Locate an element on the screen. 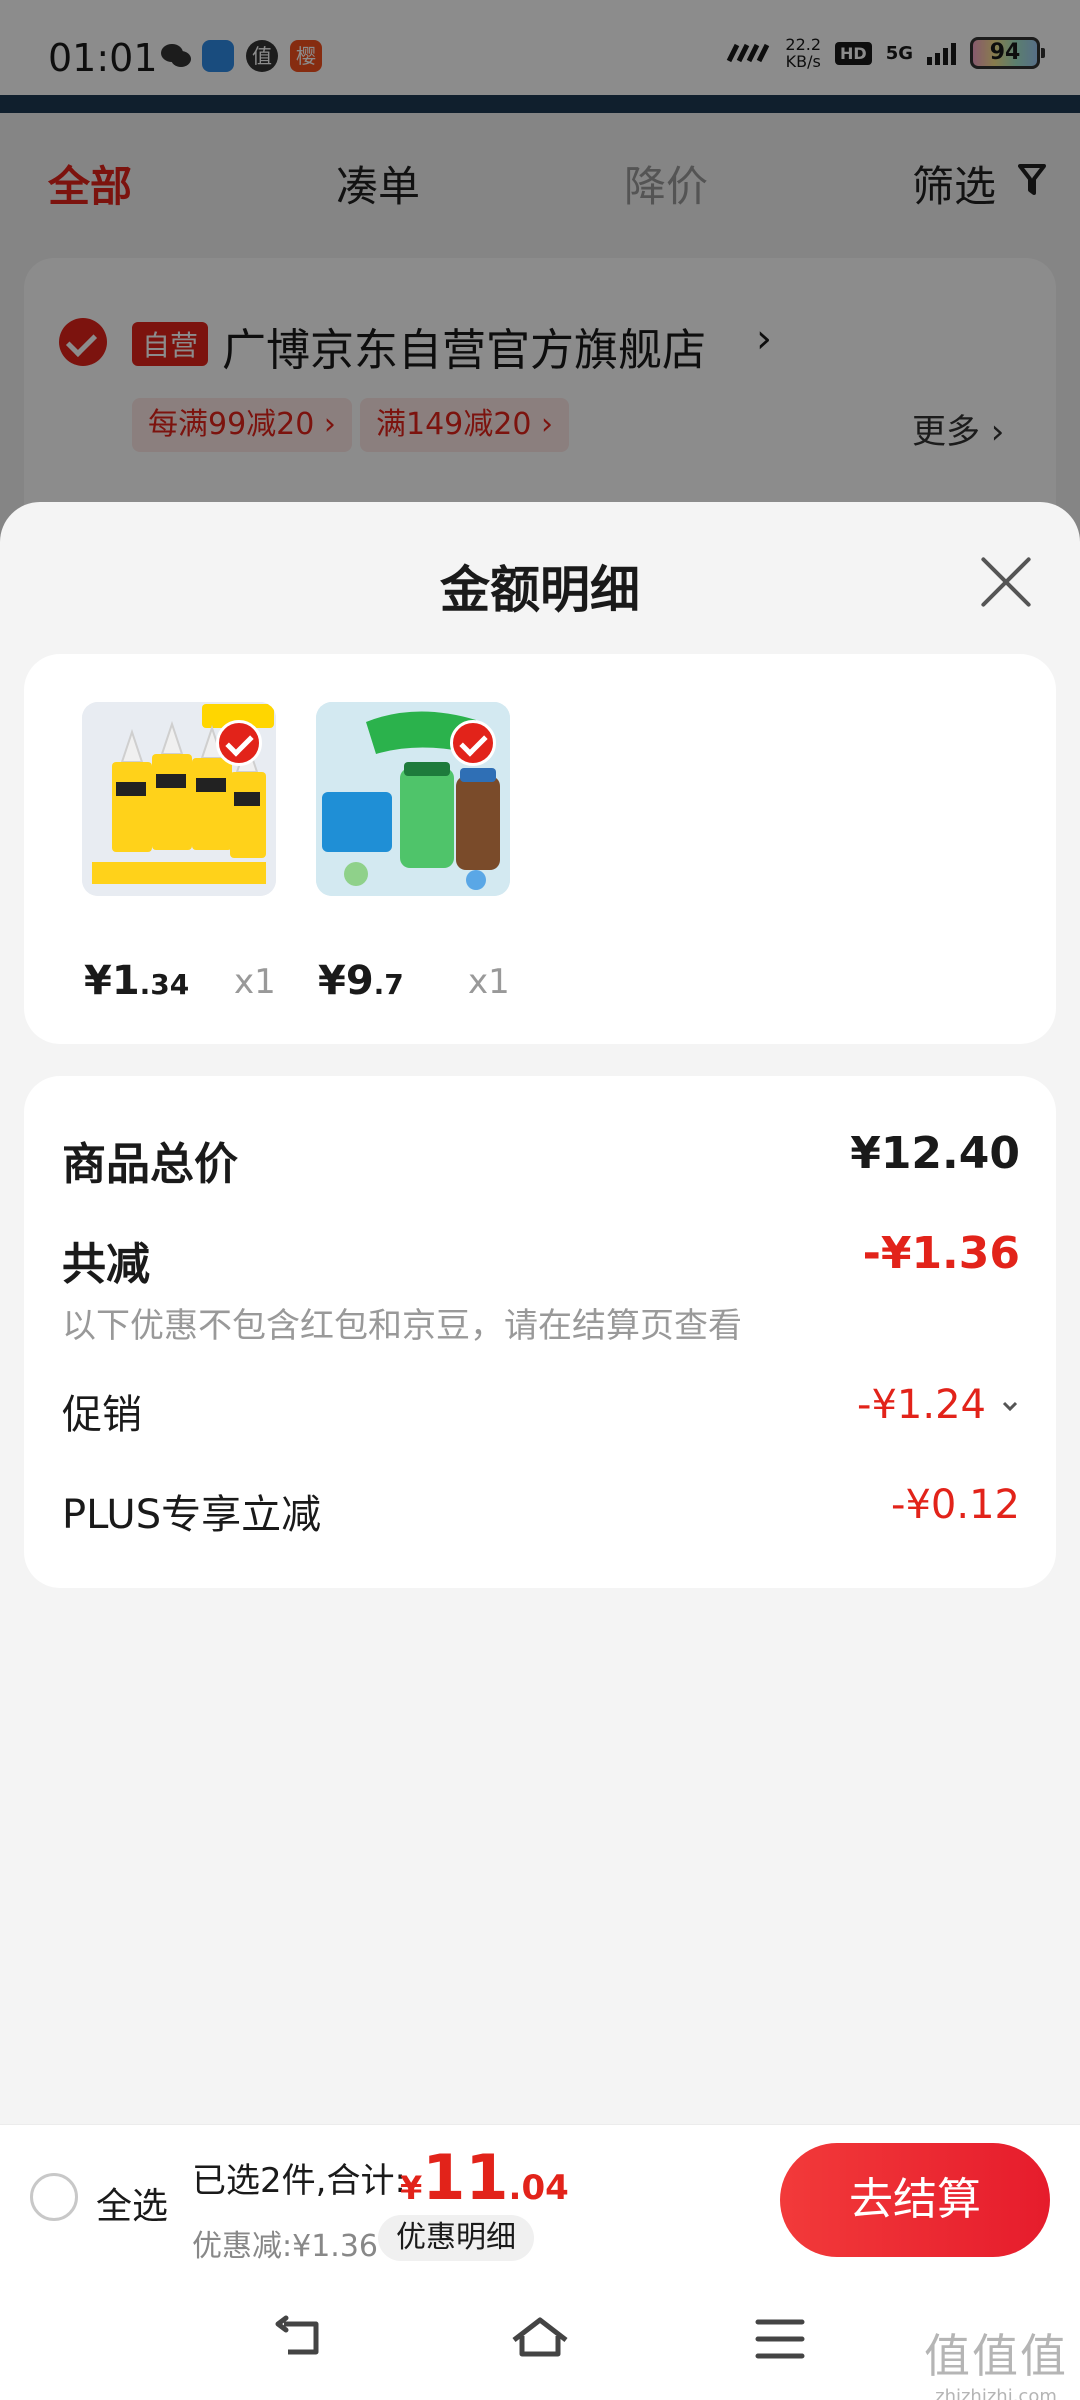  sheet-title: 金额明细 is located at coordinates (540, 590).